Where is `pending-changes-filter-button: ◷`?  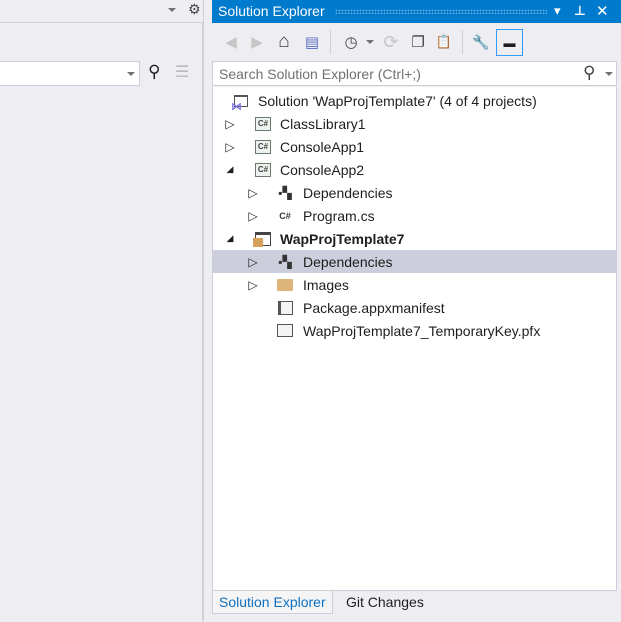
pending-changes-filter-button: ◷ is located at coordinates (351, 42).